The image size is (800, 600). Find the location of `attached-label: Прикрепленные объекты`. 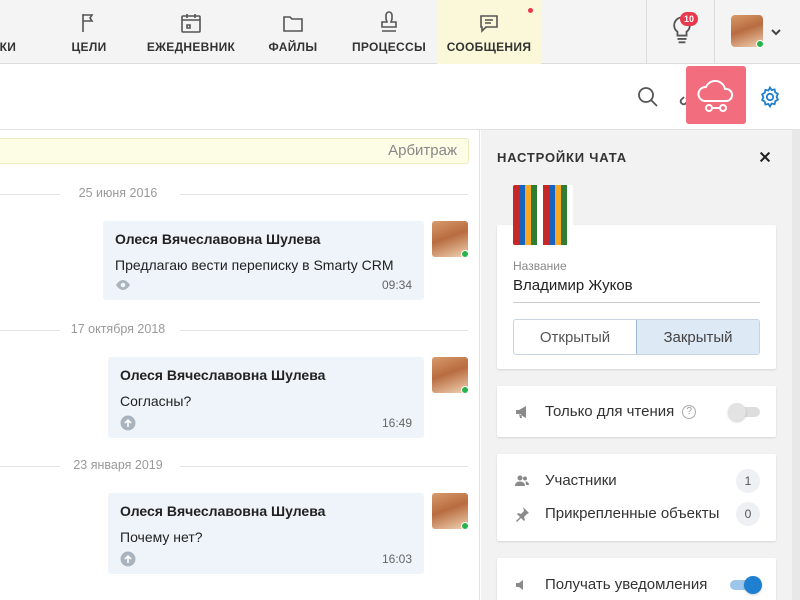

attached-label: Прикрепленные объекты is located at coordinates (632, 513).